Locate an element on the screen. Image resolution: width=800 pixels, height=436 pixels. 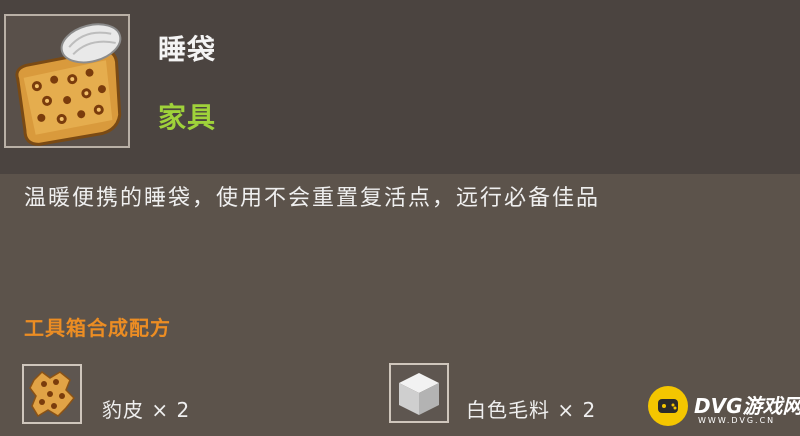
material-slot-white-wool is located at coordinates (419, 393).